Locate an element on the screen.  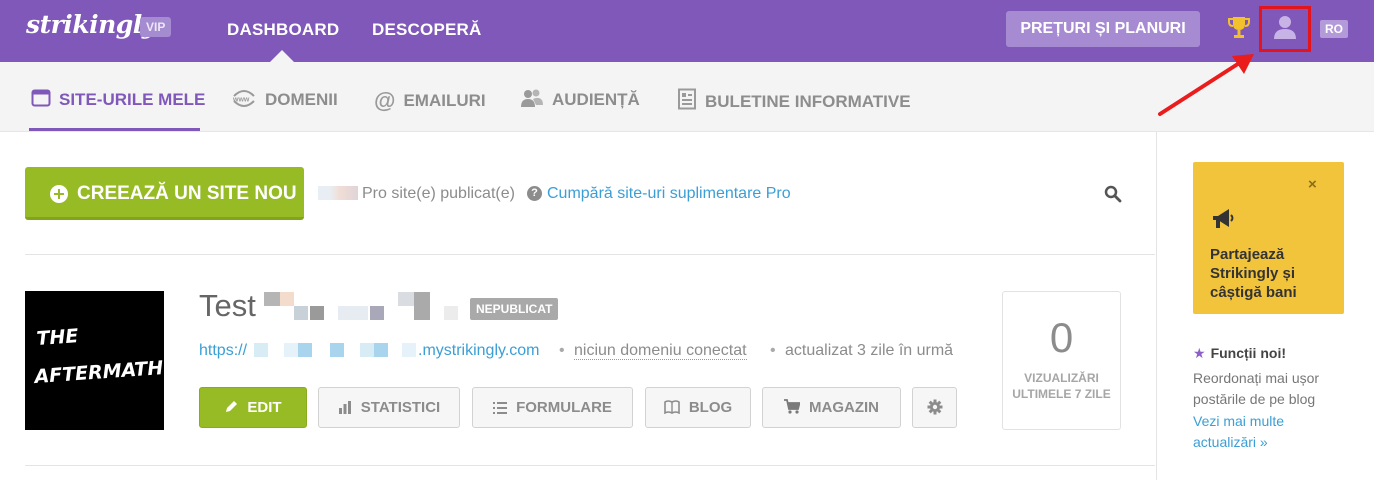
browser-icon is located at coordinates (41, 98).